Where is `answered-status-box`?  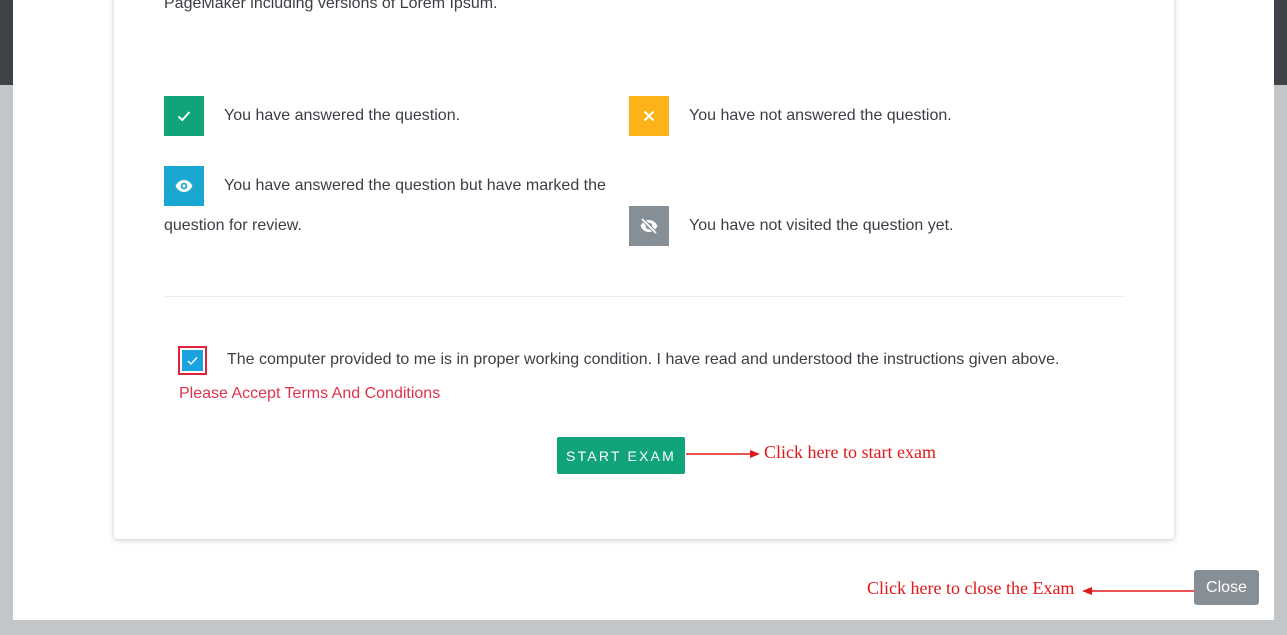
answered-status-box is located at coordinates (184, 116).